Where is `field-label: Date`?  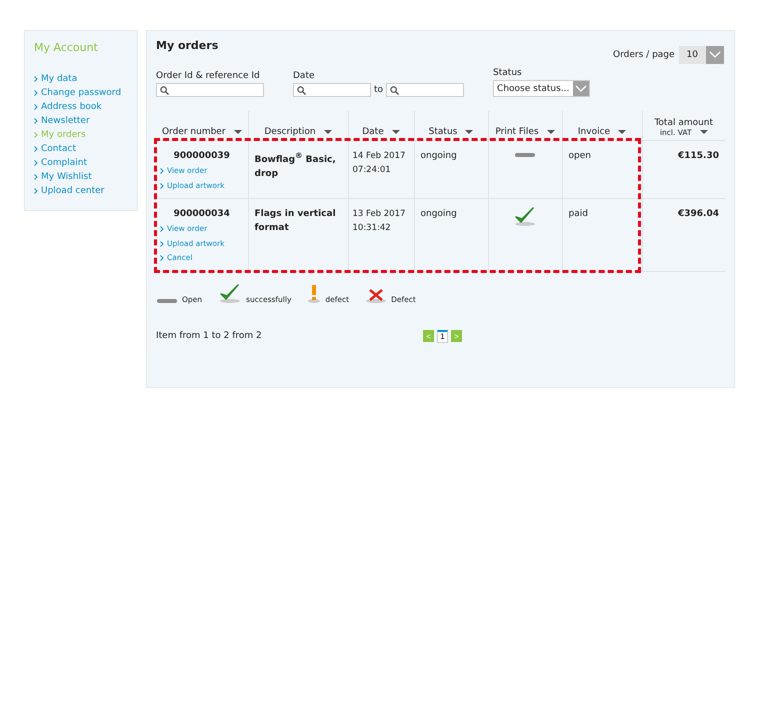
field-label: Date is located at coordinates (304, 76).